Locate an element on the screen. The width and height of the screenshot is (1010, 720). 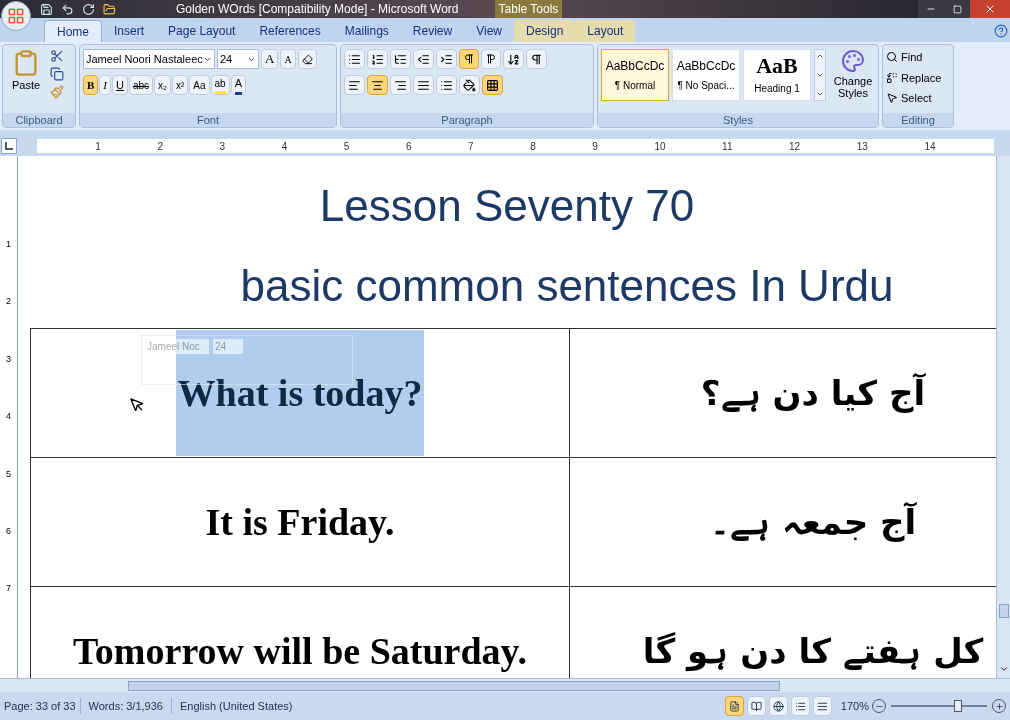
ruler-number: 6 is located at coordinates (408, 146).